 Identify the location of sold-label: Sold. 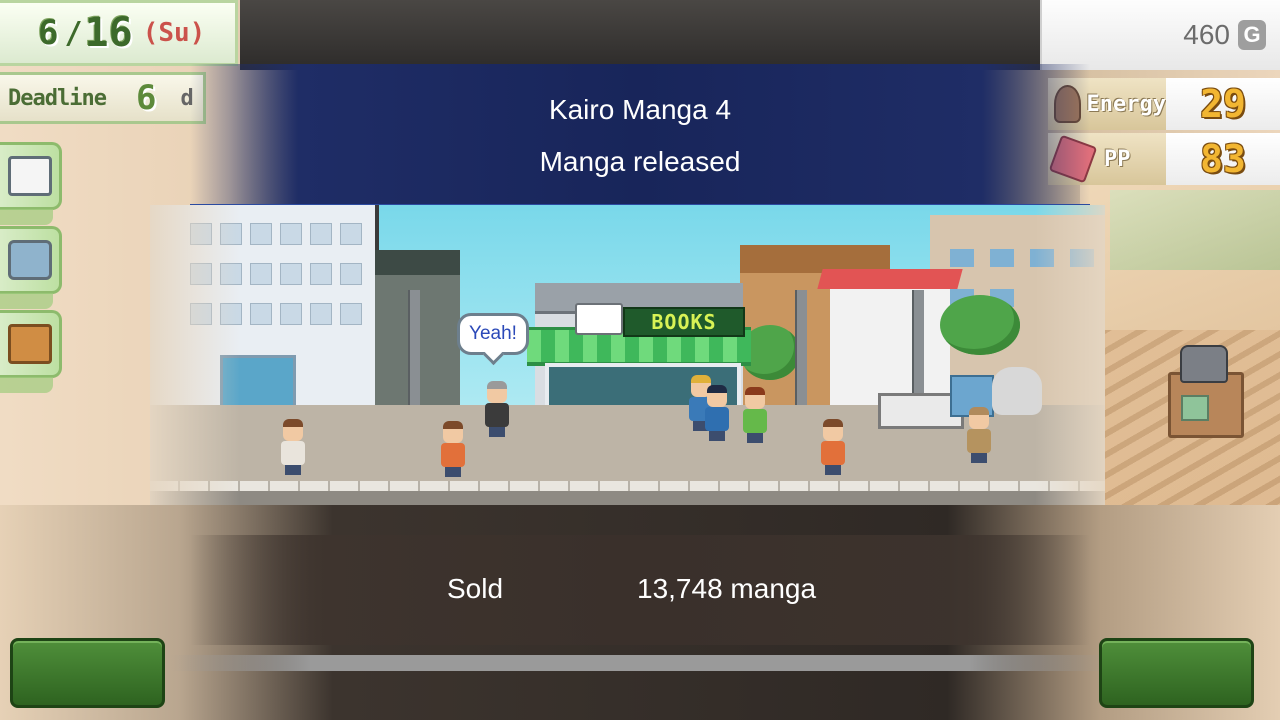
(475, 588).